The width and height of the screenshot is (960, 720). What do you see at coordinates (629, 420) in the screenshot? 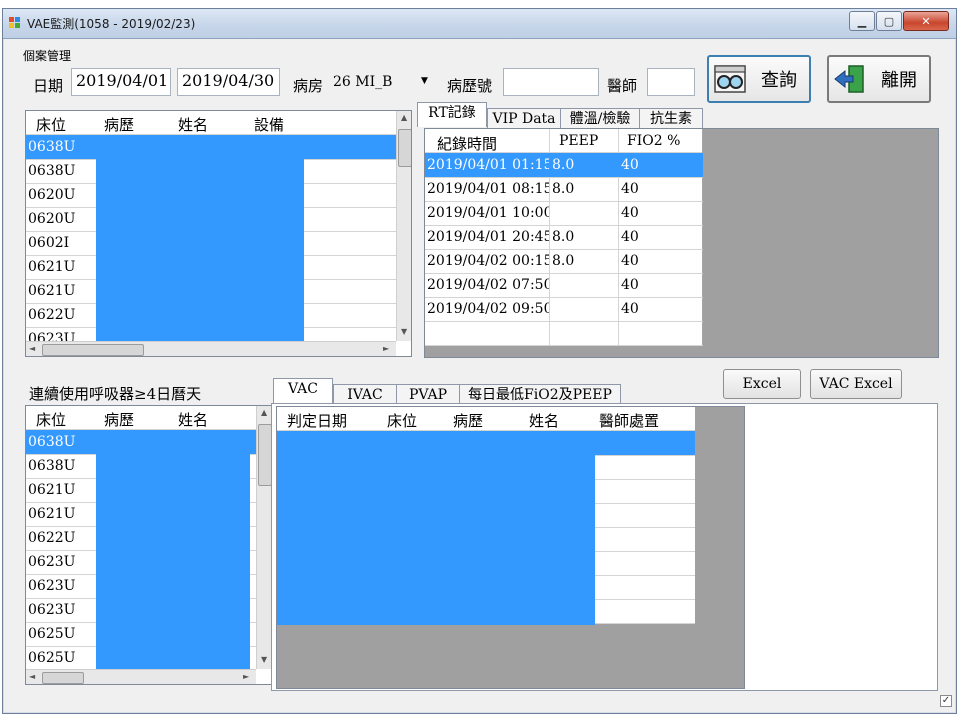
I see `column-header: 醫師處置` at bounding box center [629, 420].